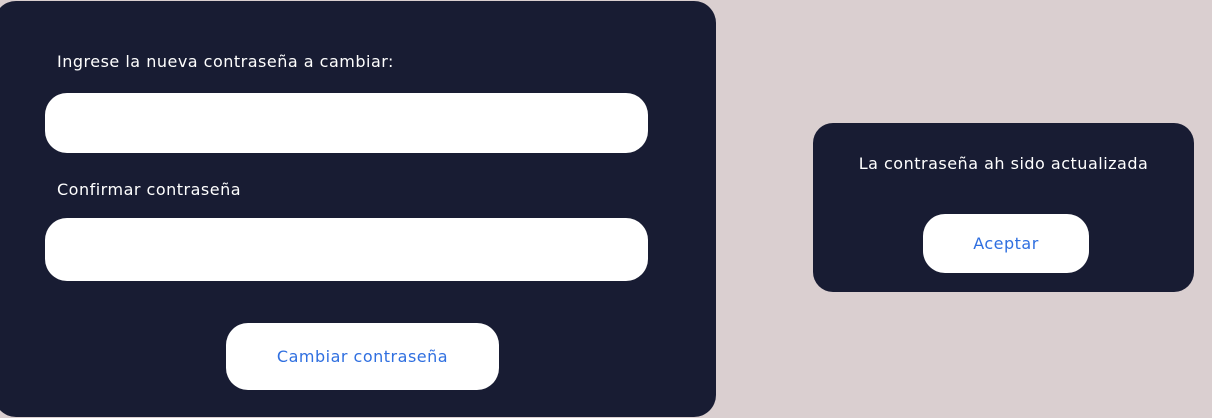  I want to click on confirm-password-field, so click(346, 249).